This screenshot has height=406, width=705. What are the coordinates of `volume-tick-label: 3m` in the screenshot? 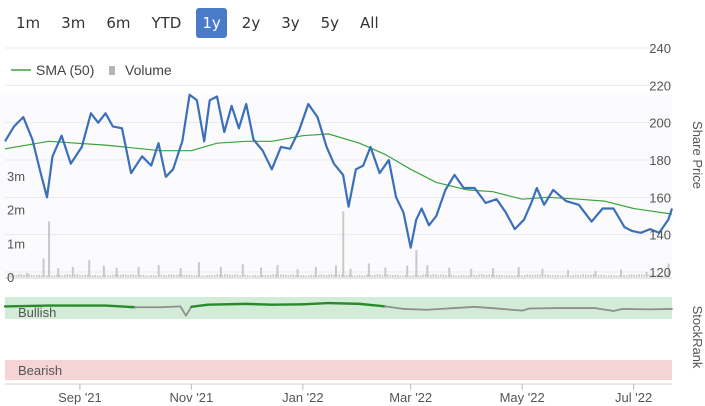 It's located at (16, 176).